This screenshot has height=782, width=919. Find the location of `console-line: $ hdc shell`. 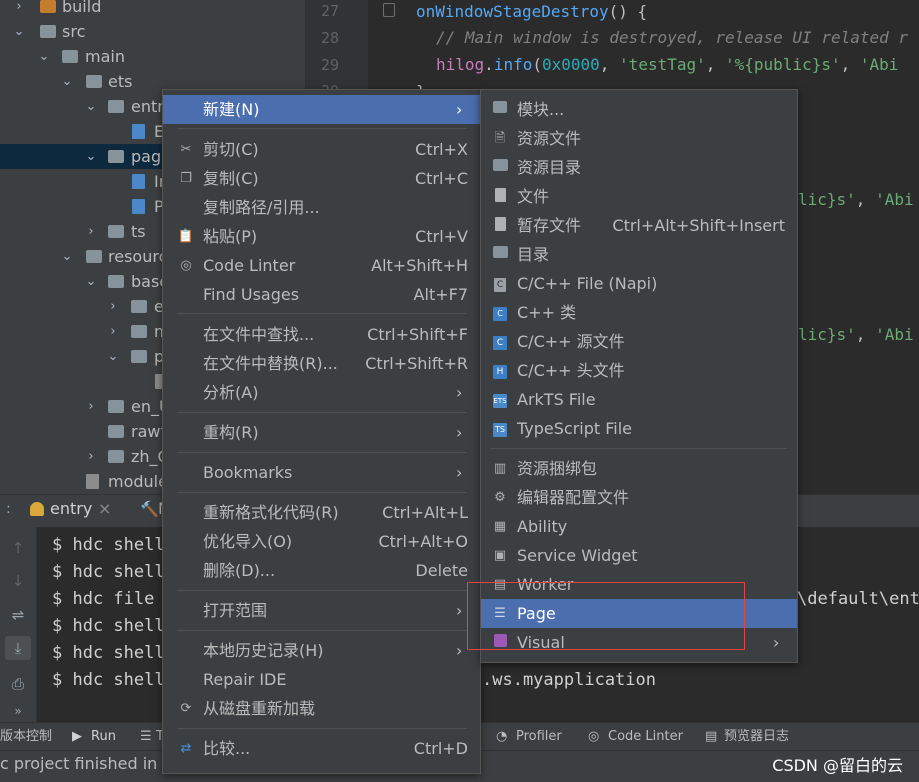

console-line: $ hdc shell is located at coordinates (108, 653).